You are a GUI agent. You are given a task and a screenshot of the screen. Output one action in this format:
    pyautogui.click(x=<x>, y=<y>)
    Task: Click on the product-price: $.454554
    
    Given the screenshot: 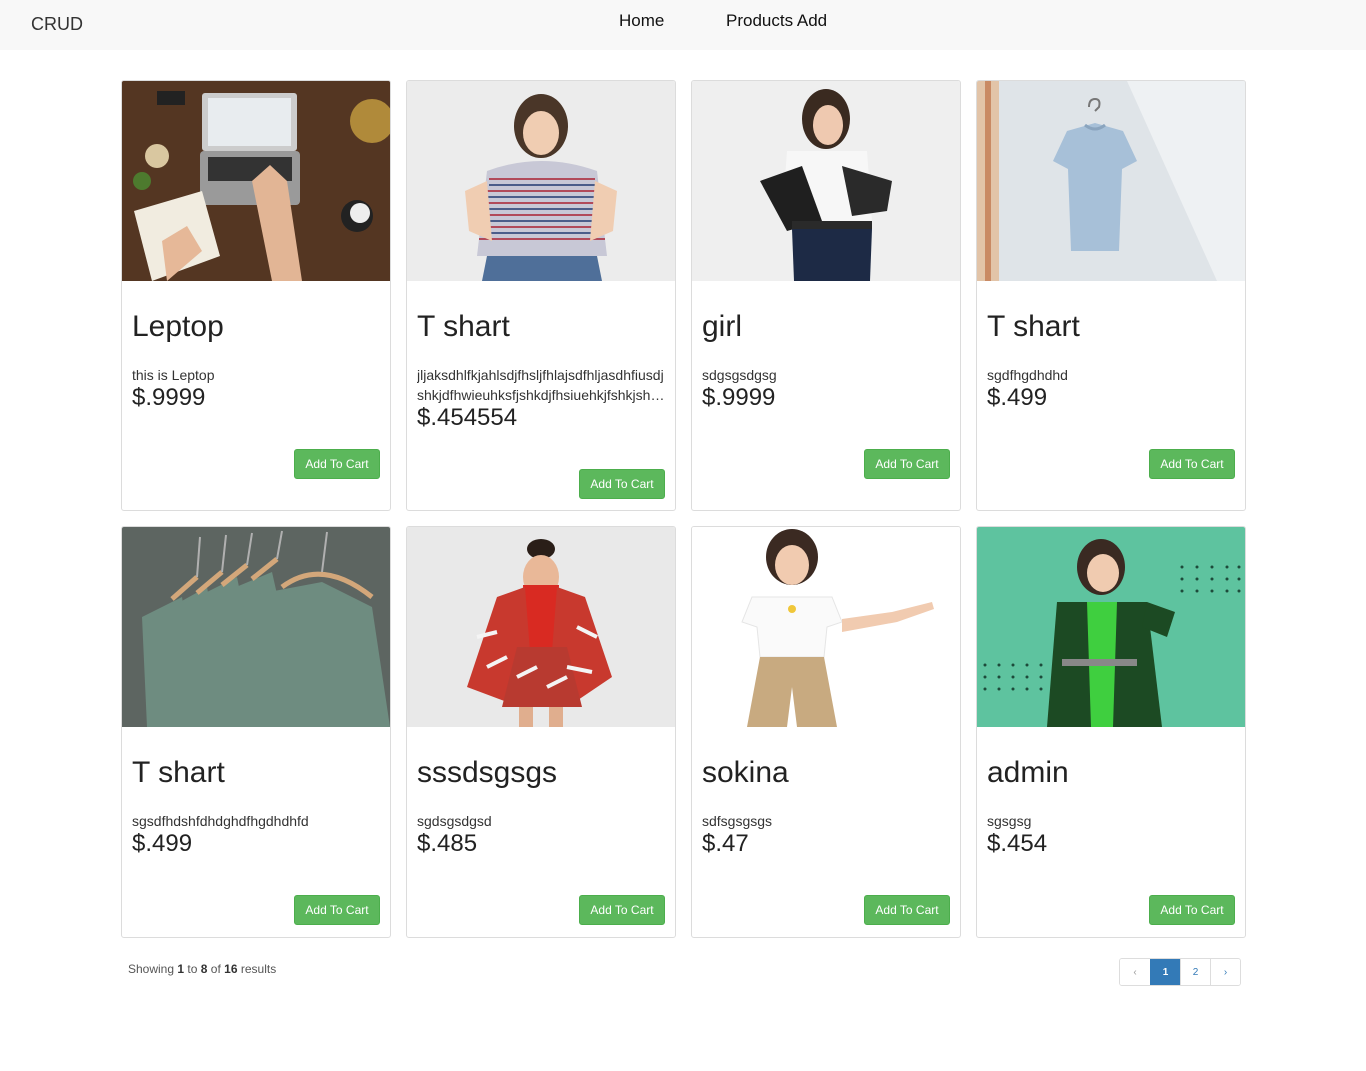 What is the action you would take?
    pyautogui.click(x=467, y=417)
    